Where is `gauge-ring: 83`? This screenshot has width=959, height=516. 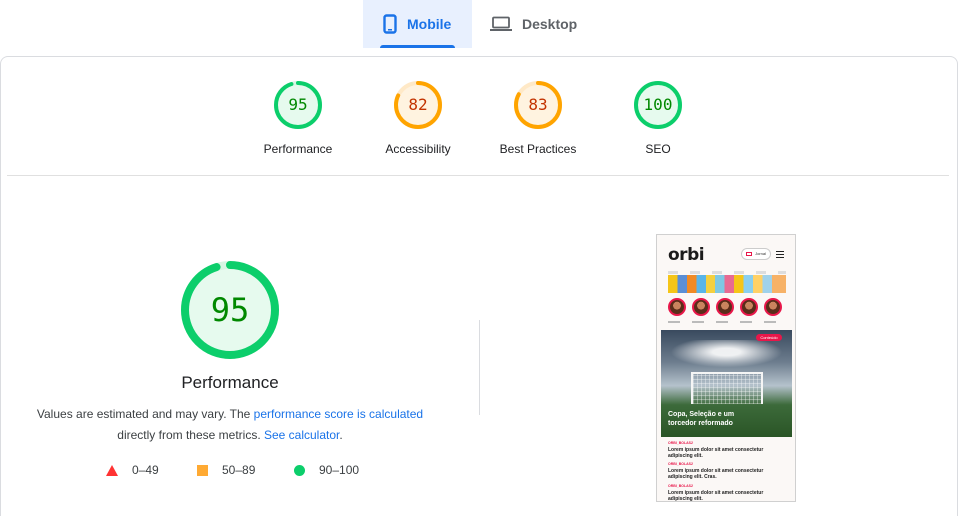
gauge-ring: 83 is located at coordinates (538, 105).